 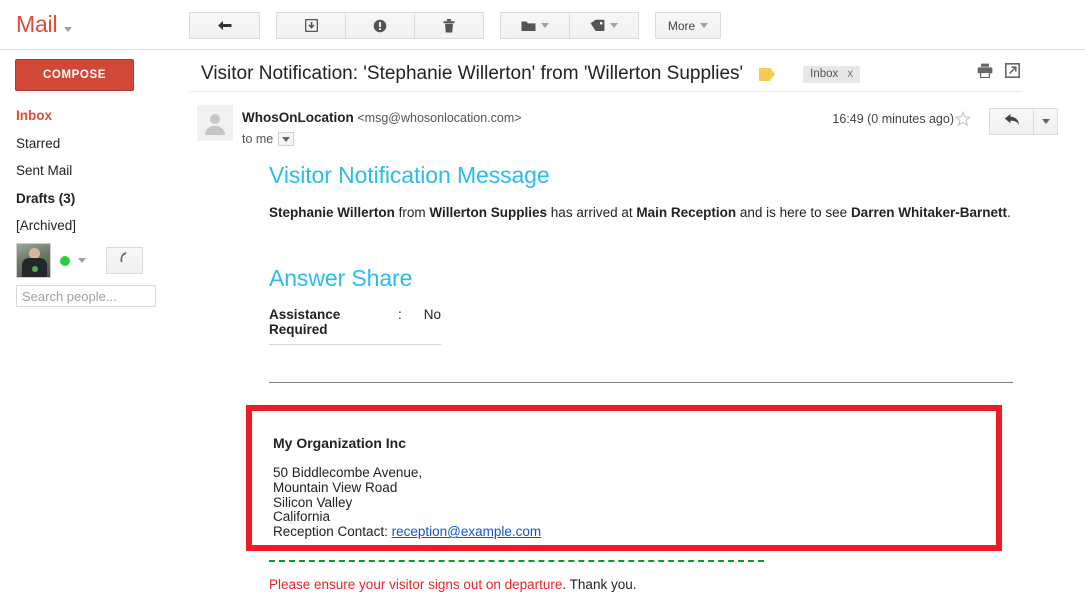 I want to click on body-heading-visitor-notification: Visitor Notification Message, so click(x=409, y=175).